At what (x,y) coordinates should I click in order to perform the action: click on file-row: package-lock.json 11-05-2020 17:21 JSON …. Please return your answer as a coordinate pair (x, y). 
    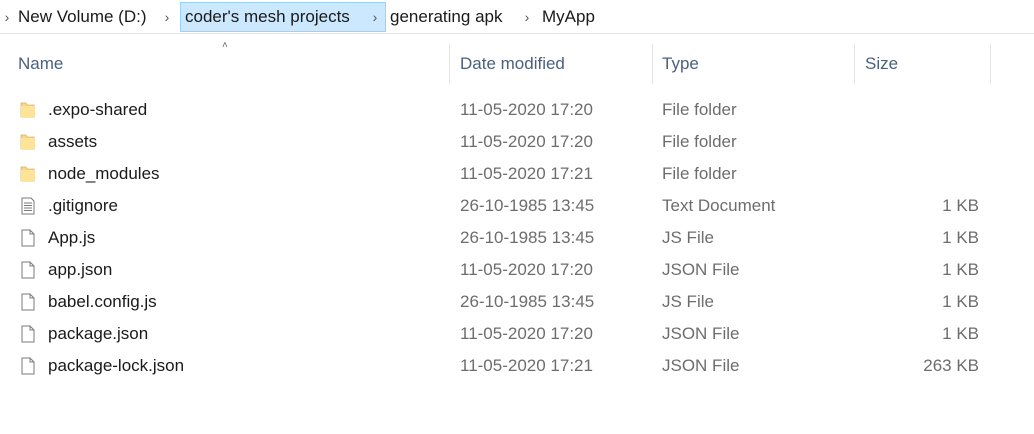
    Looking at the image, I should click on (517, 366).